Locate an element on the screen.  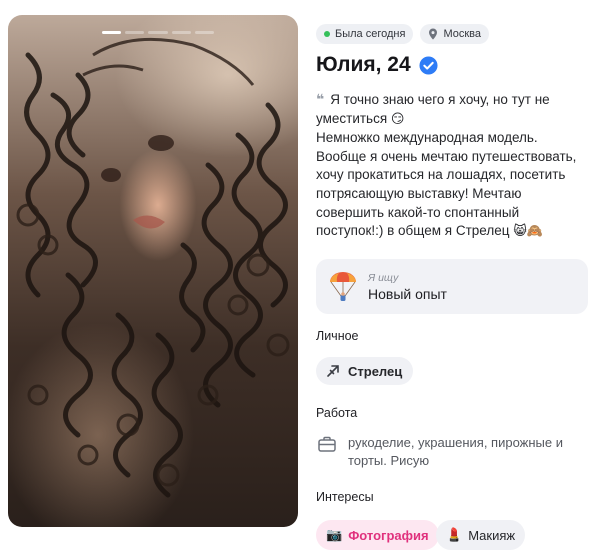
interest-photography-label: Фотография is located at coordinates (388, 535).